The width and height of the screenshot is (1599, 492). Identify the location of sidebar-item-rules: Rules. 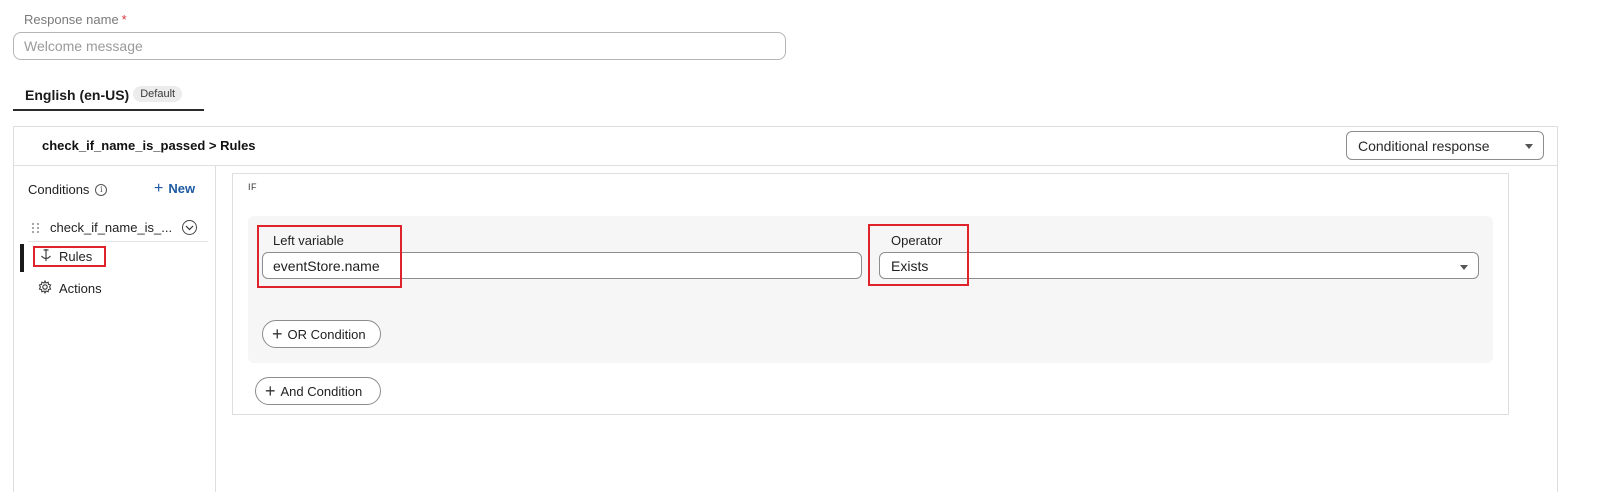
(69, 256).